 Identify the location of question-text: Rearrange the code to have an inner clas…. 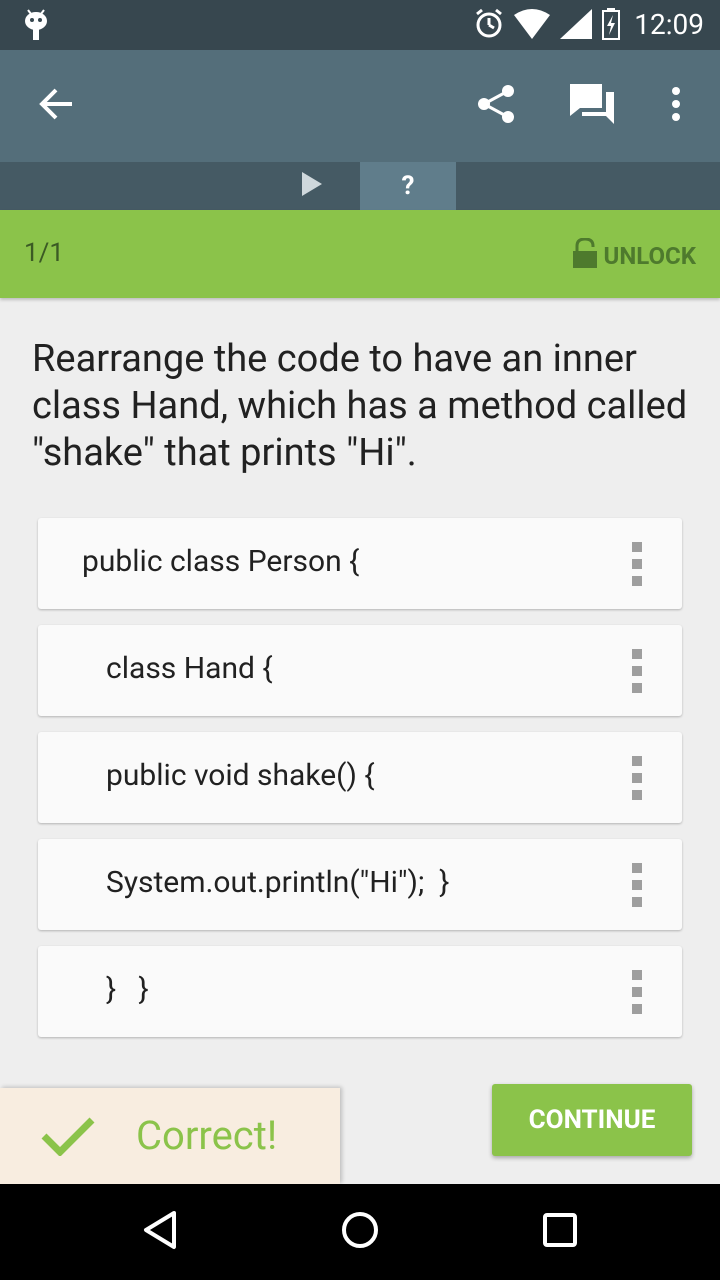
(360, 406).